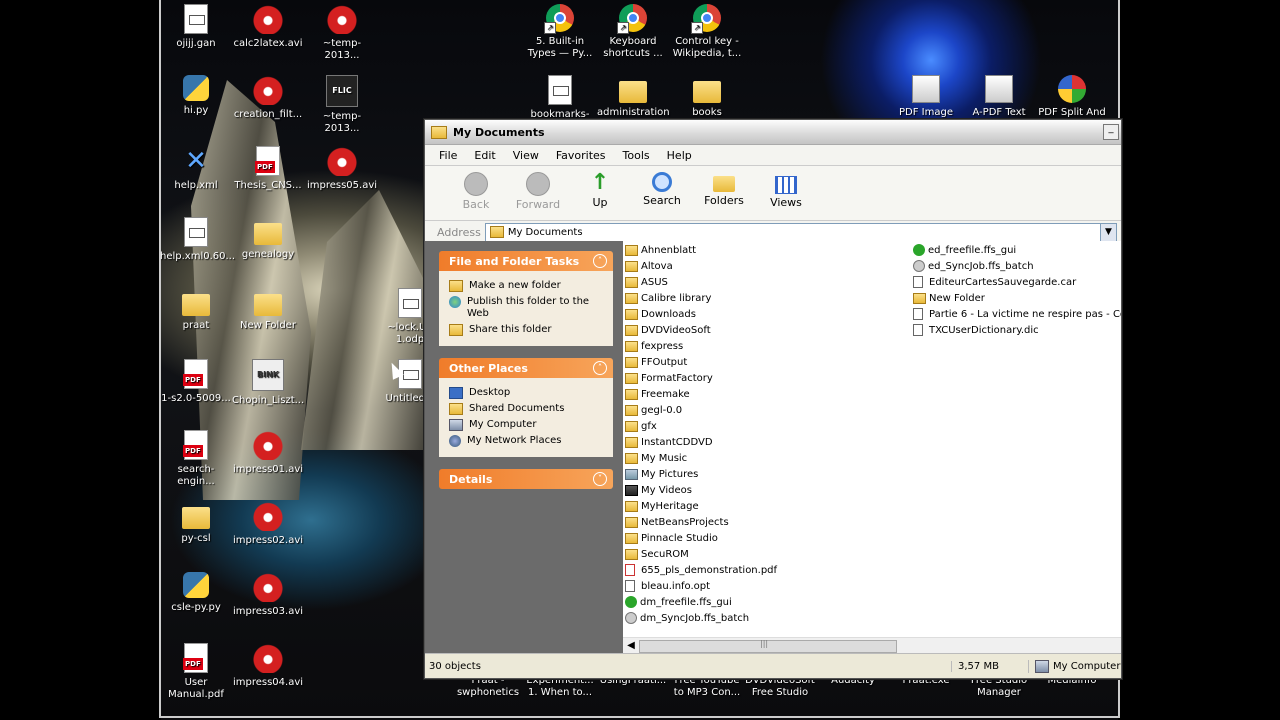 The height and width of the screenshot is (720, 1280). What do you see at coordinates (701, 602) in the screenshot?
I see `file-item: dm_freefile.ffs_gui` at bounding box center [701, 602].